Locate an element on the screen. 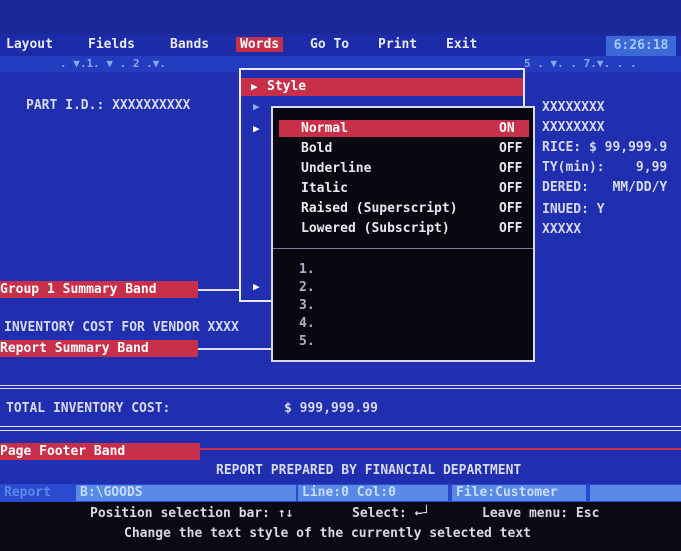 Image resolution: width=681 pixels, height=551 pixels. menu-fields: Fields is located at coordinates (111, 44).